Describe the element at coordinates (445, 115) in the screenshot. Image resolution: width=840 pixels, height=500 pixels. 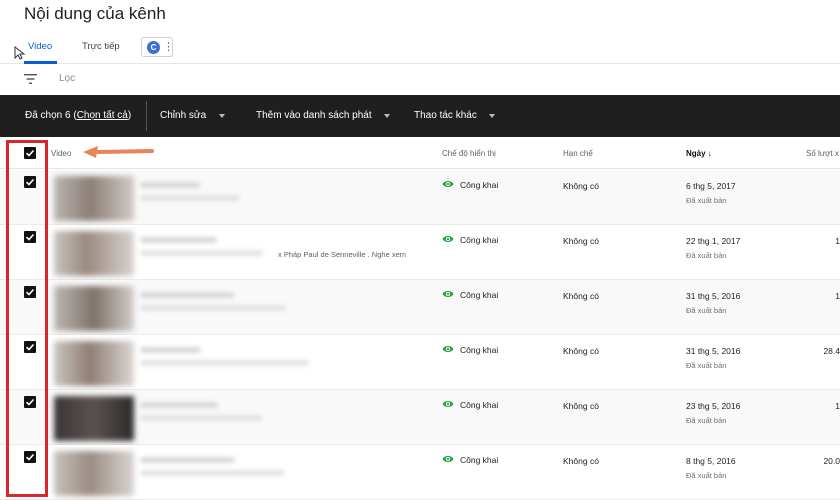
I see `more-actions-button: Thao tác khác` at that location.